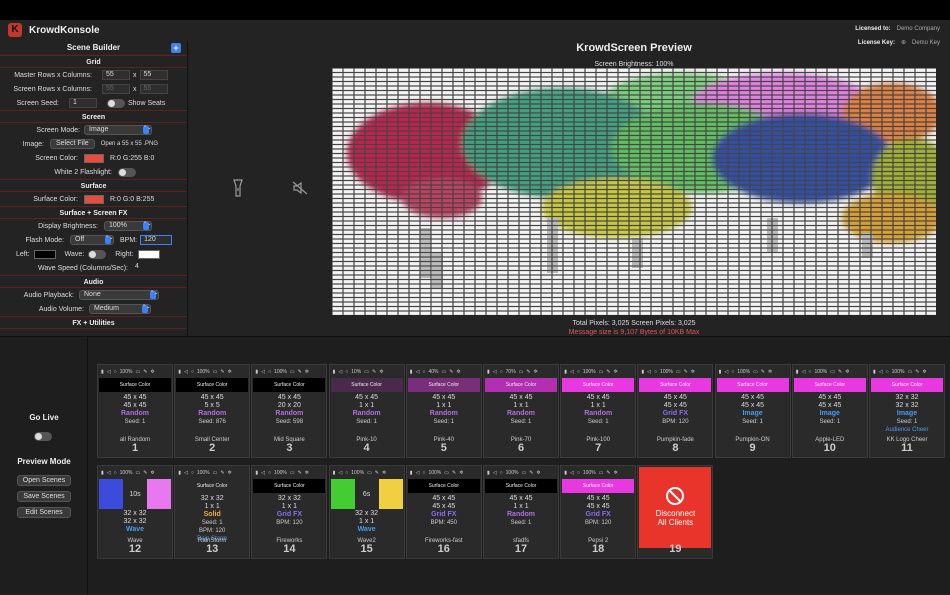  What do you see at coordinates (43, 436) in the screenshot?
I see `go-live-toggle` at bounding box center [43, 436].